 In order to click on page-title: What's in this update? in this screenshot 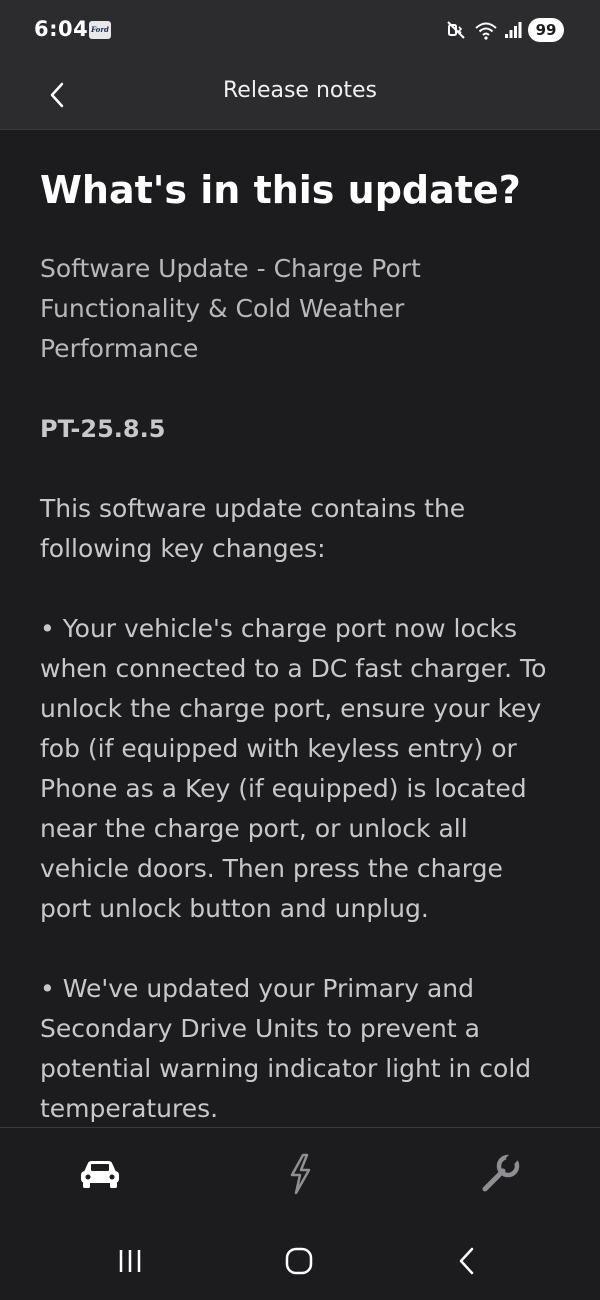, I will do `click(280, 190)`.